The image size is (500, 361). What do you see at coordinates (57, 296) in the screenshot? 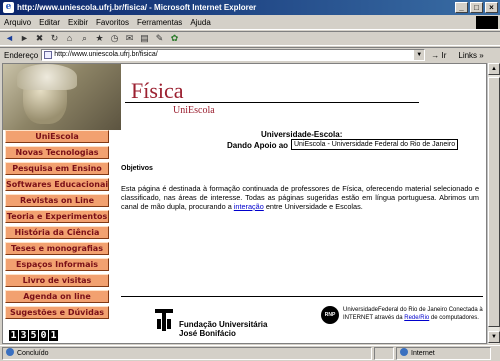
I see `nav-agenda-on-line: Agenda on line` at bounding box center [57, 296].